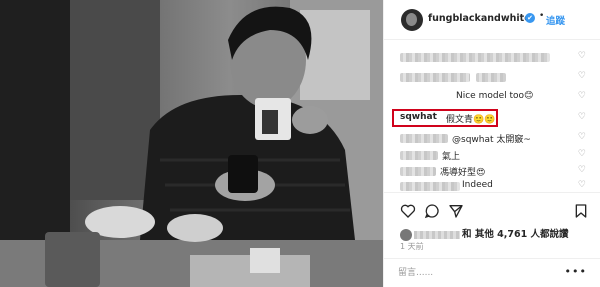 The image size is (600, 287). What do you see at coordinates (412, 246) in the screenshot?
I see `post-timestamp: 1 天前` at bounding box center [412, 246].